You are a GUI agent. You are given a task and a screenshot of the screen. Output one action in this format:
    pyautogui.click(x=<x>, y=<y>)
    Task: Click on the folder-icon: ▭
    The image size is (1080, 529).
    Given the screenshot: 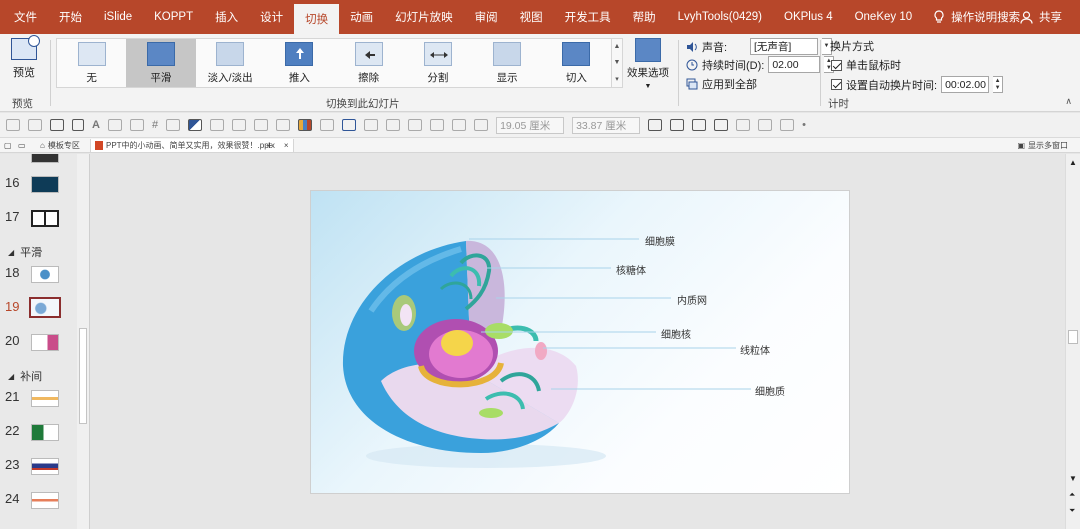 What is the action you would take?
    pyautogui.click(x=22, y=145)
    